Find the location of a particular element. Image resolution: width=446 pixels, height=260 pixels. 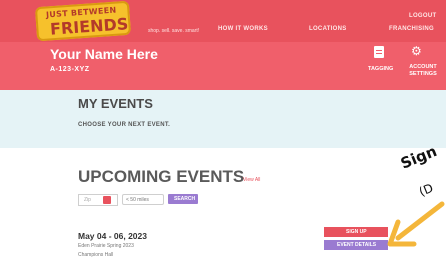

account-settings-link: ACCOUNT SETTINGS is located at coordinates (423, 71).